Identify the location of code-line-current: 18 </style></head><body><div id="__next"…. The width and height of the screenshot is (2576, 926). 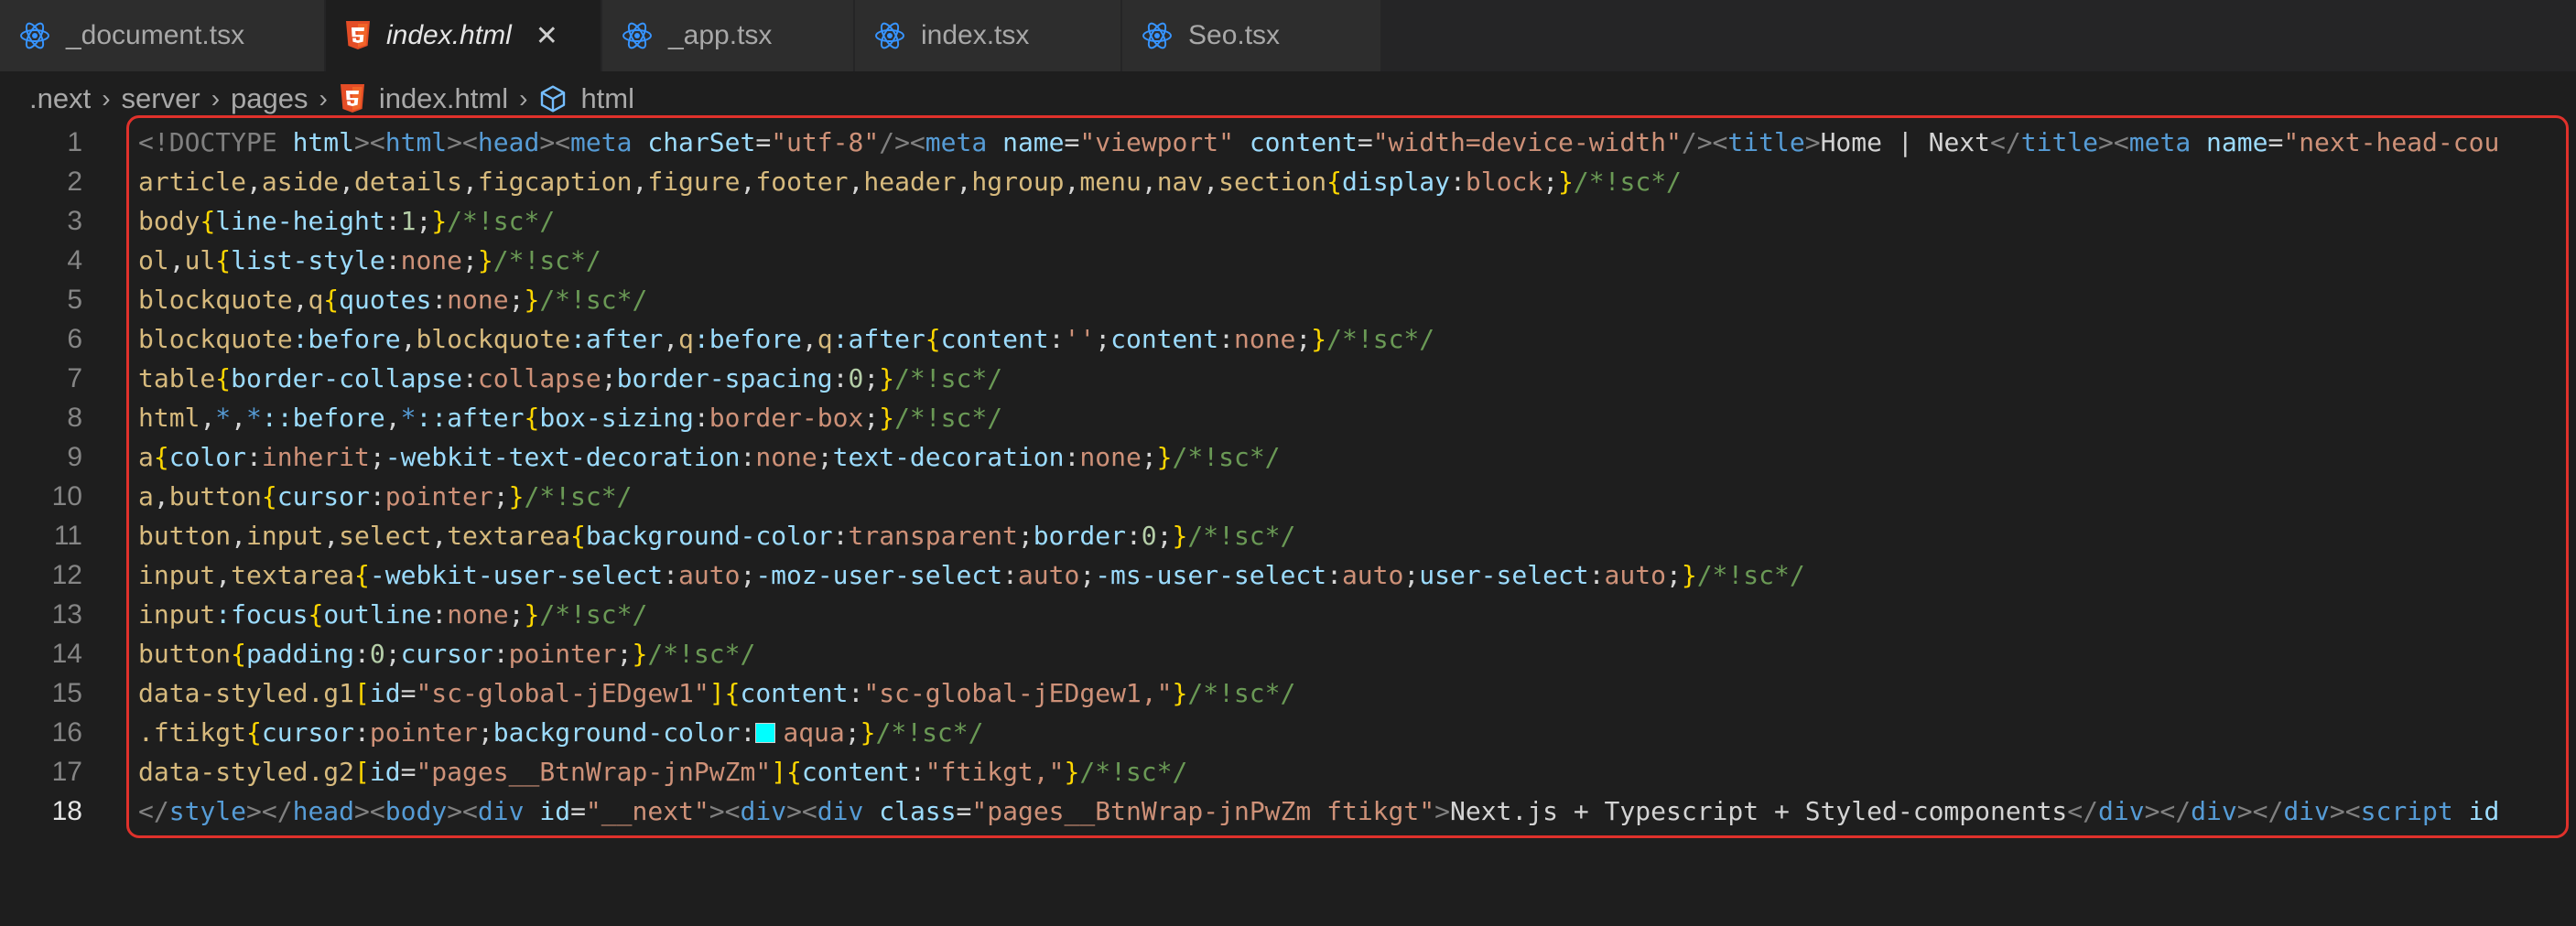
(1288, 811).